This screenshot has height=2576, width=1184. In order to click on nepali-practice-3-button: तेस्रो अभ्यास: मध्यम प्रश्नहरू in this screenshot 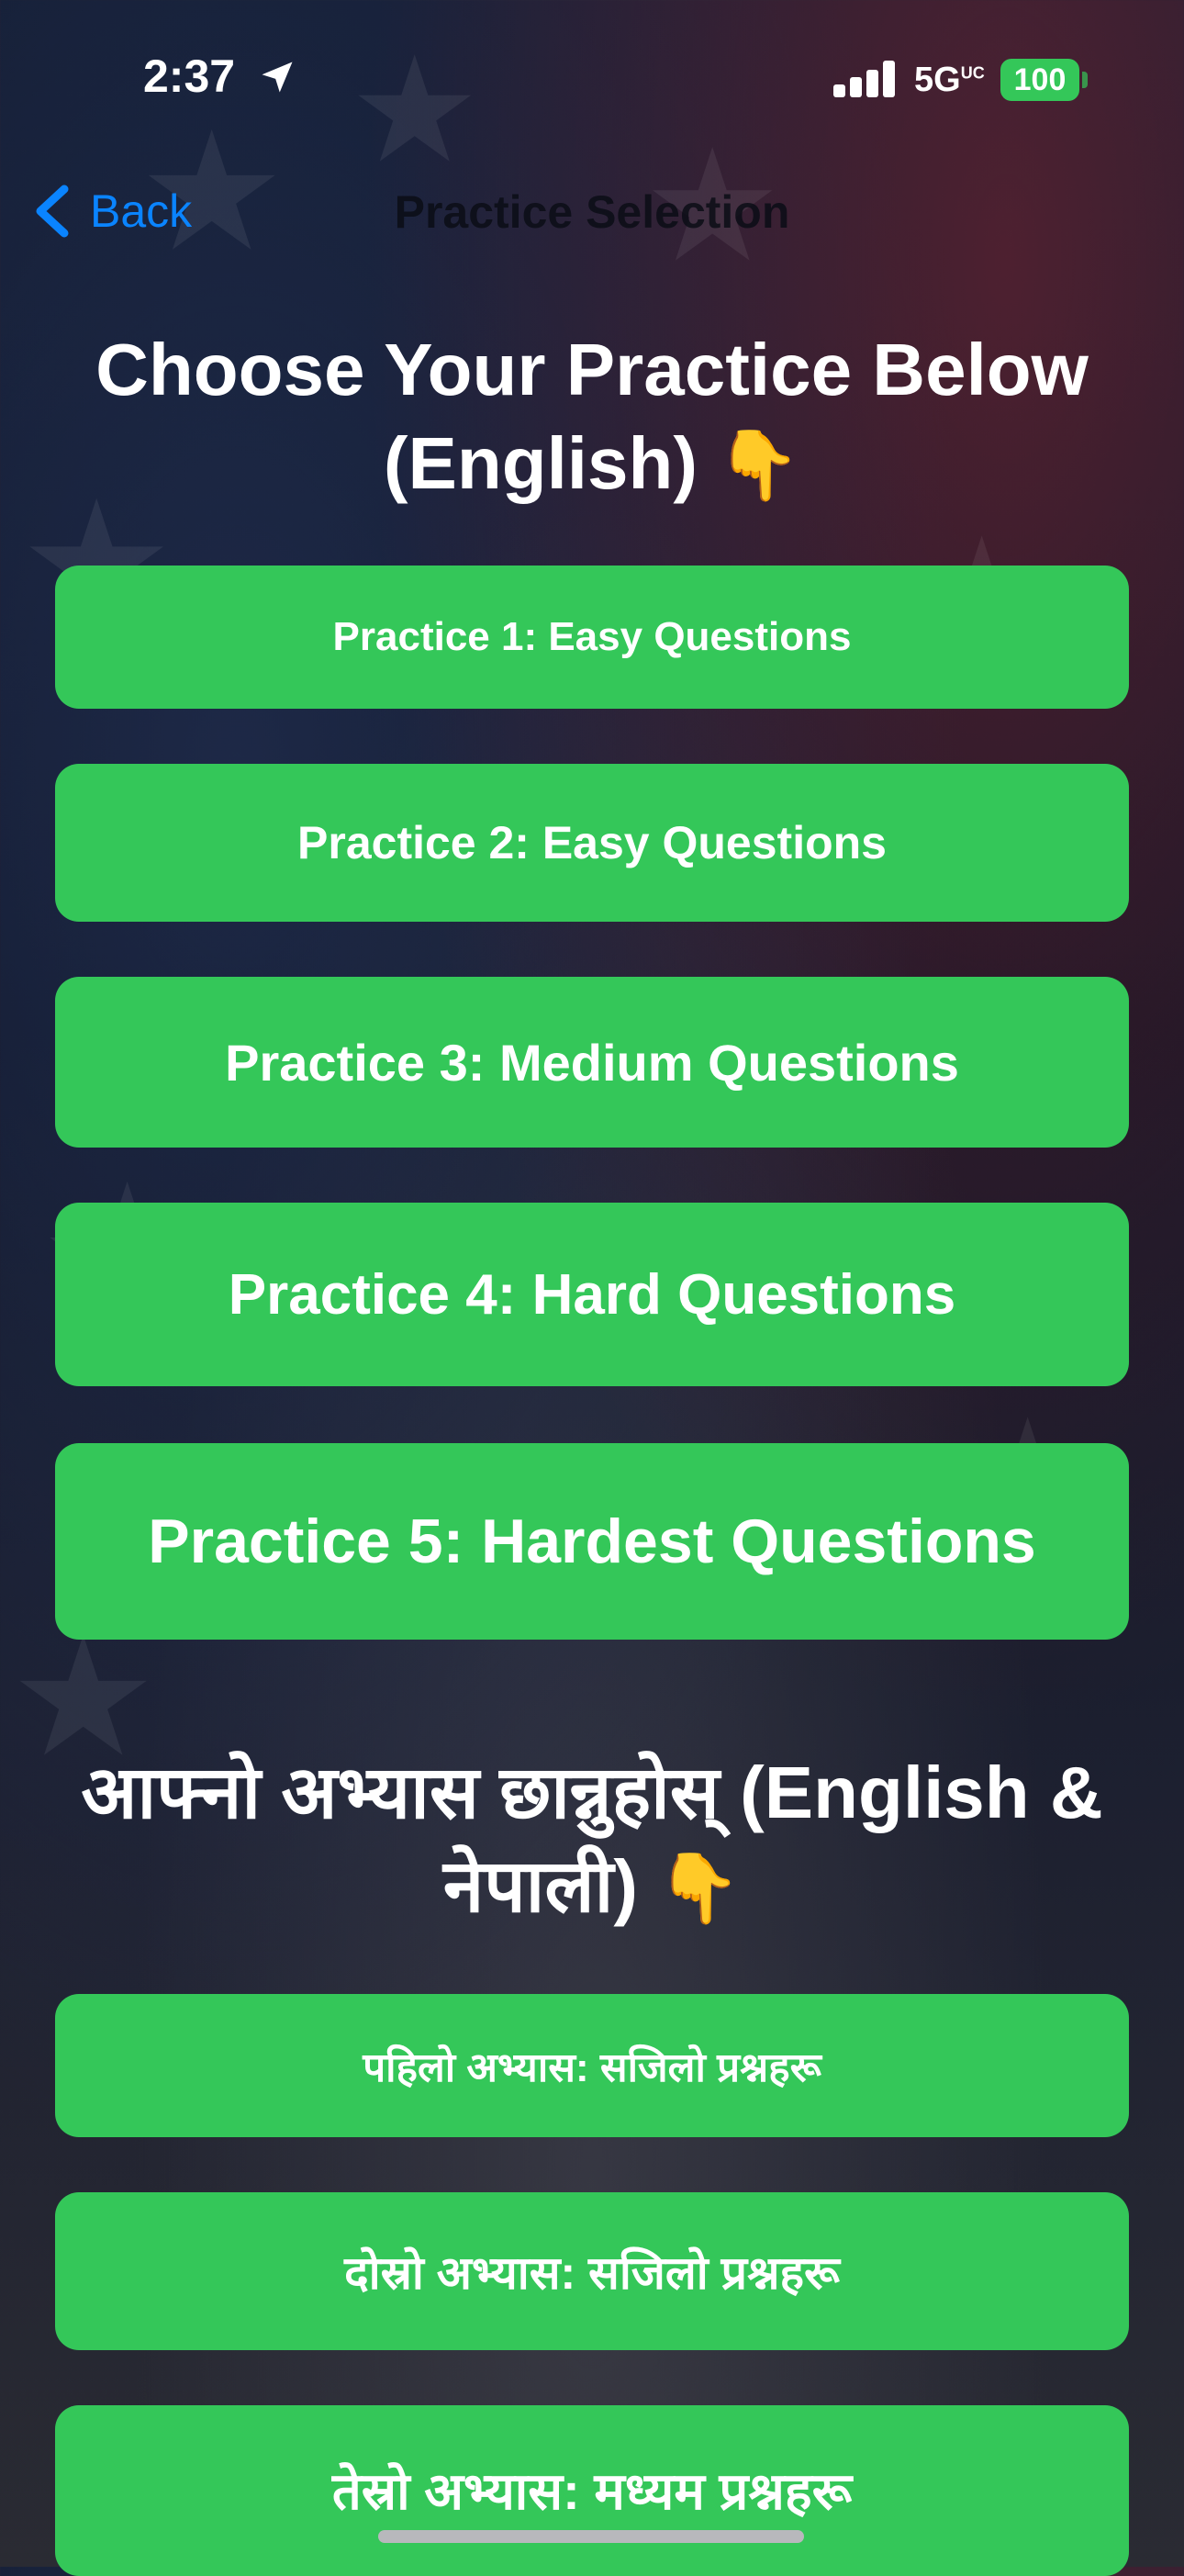, I will do `click(592, 2490)`.